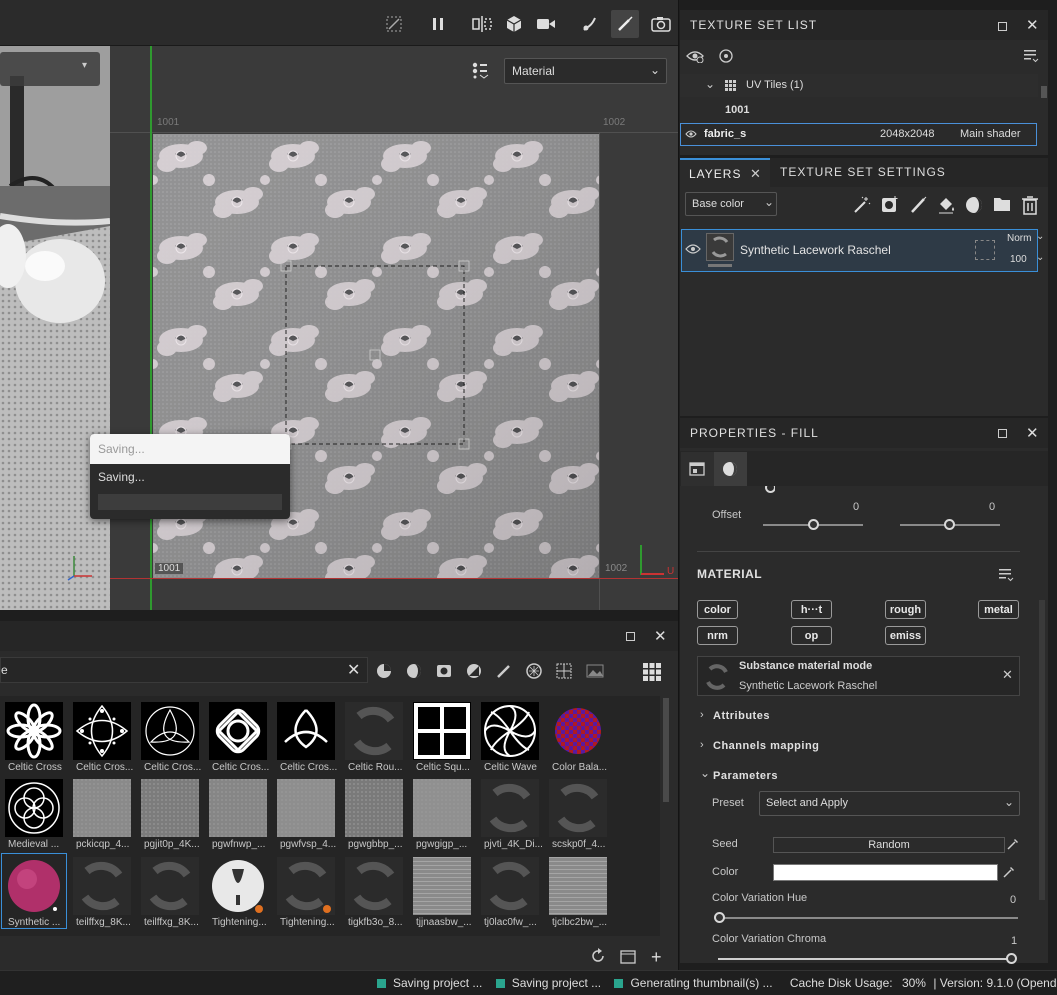 The image size is (1057, 995). What do you see at coordinates (868, 918) in the screenshot?
I see `hue-slider` at bounding box center [868, 918].